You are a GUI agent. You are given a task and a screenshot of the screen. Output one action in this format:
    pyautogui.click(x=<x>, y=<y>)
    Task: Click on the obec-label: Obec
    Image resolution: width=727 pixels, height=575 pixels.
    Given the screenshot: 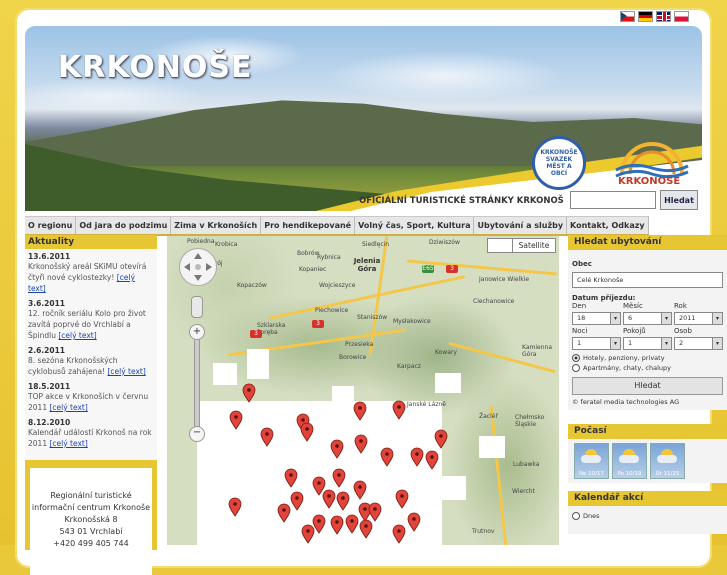 What is the action you would take?
    pyautogui.click(x=582, y=264)
    